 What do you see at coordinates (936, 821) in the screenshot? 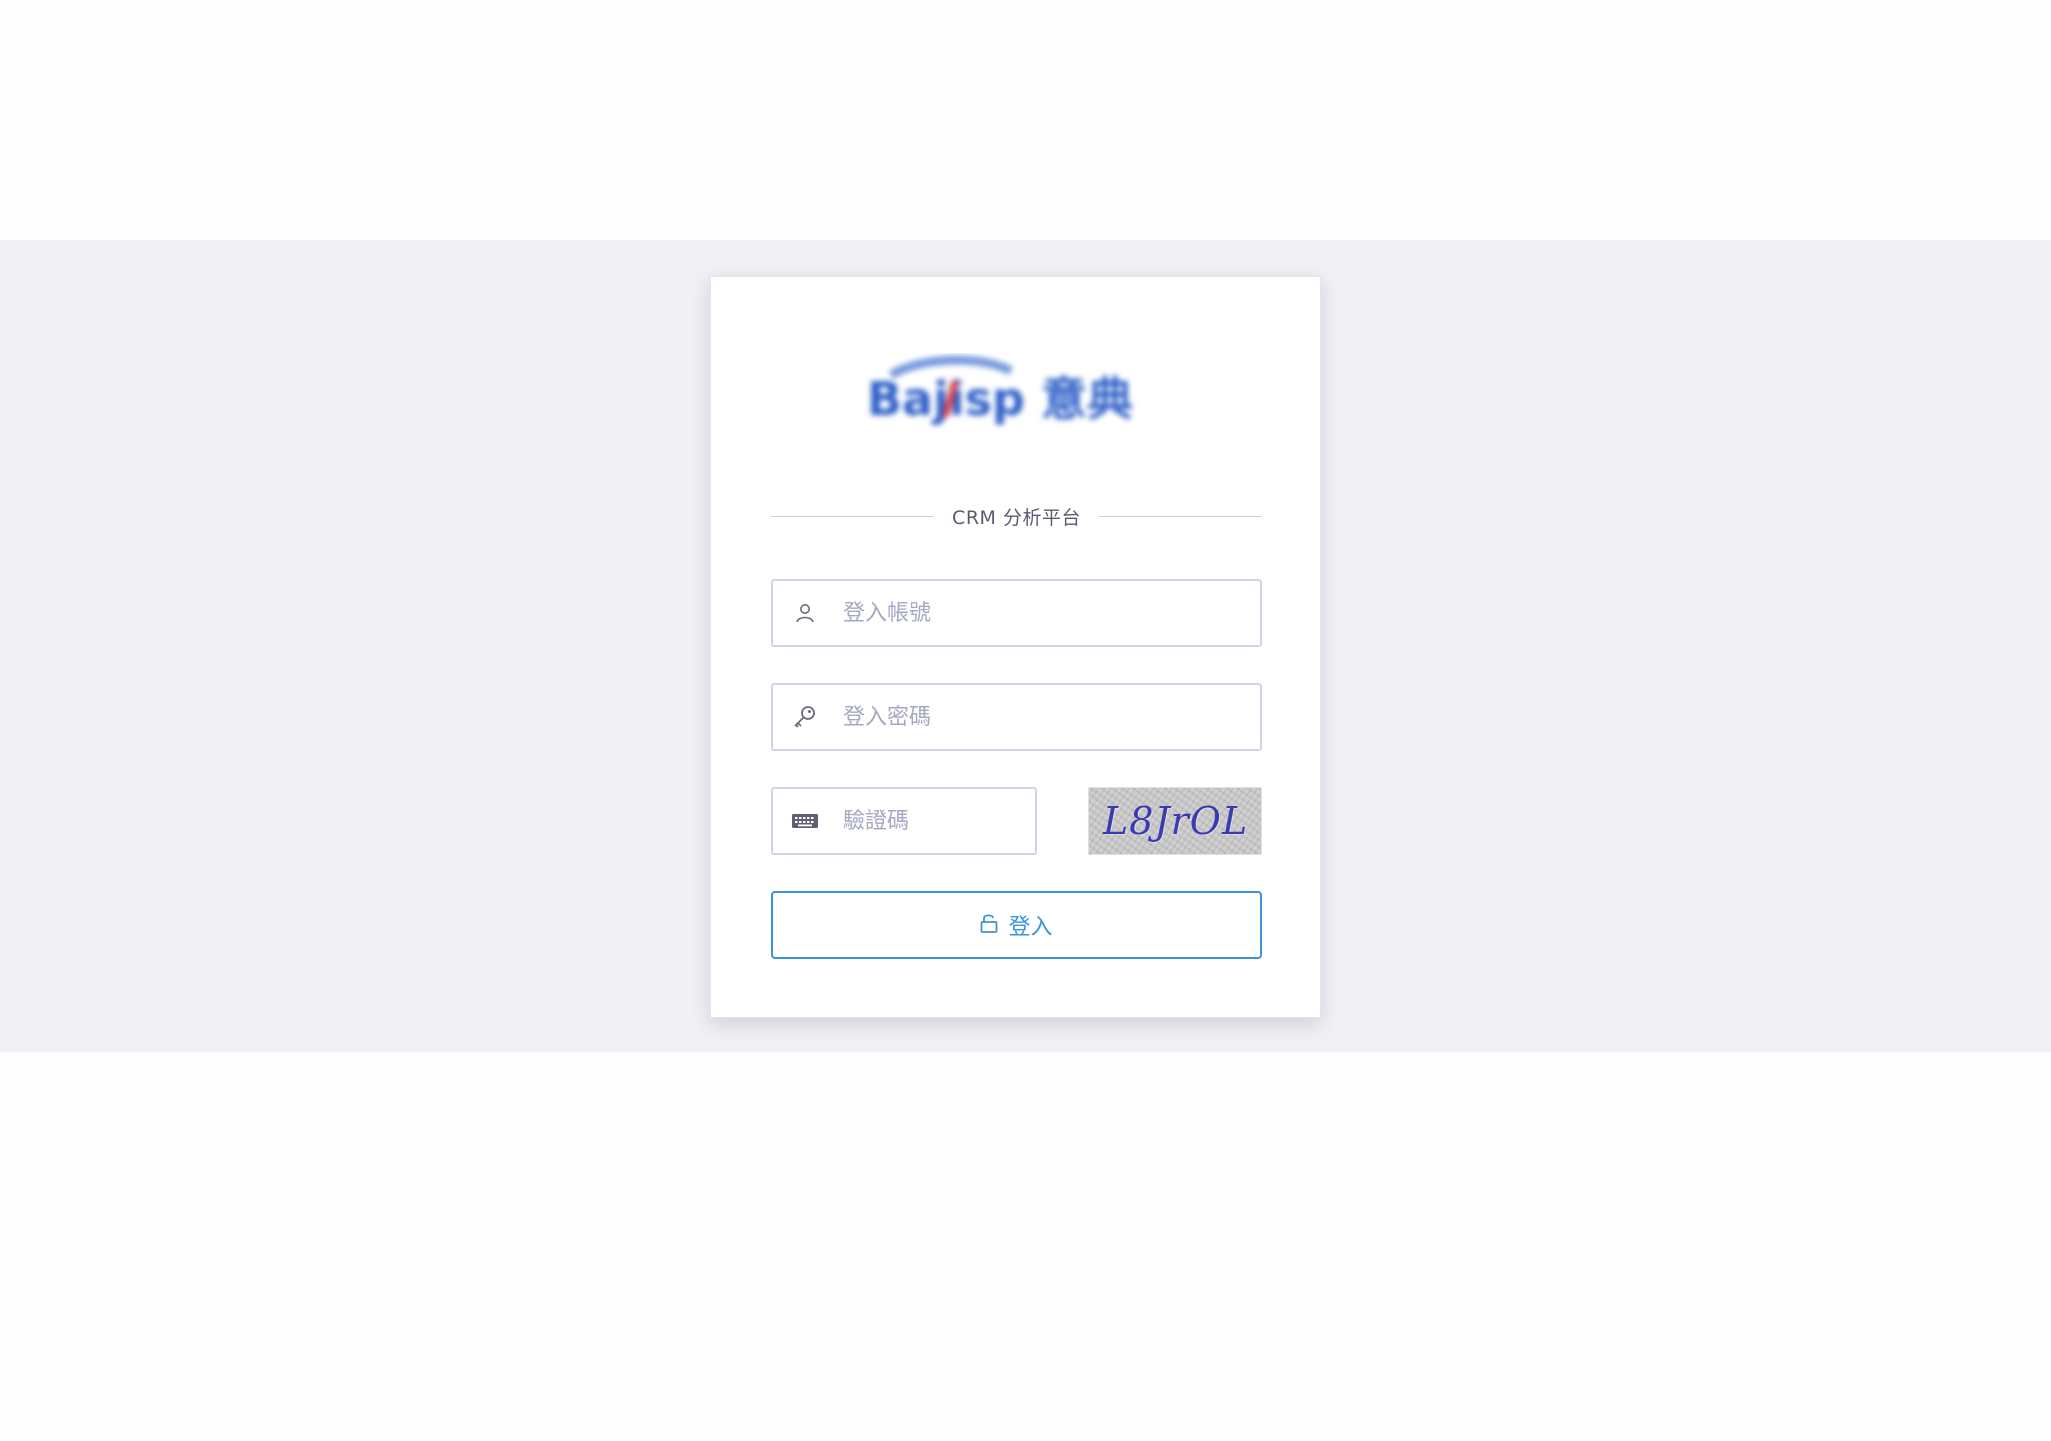
I see `captcha-input` at bounding box center [936, 821].